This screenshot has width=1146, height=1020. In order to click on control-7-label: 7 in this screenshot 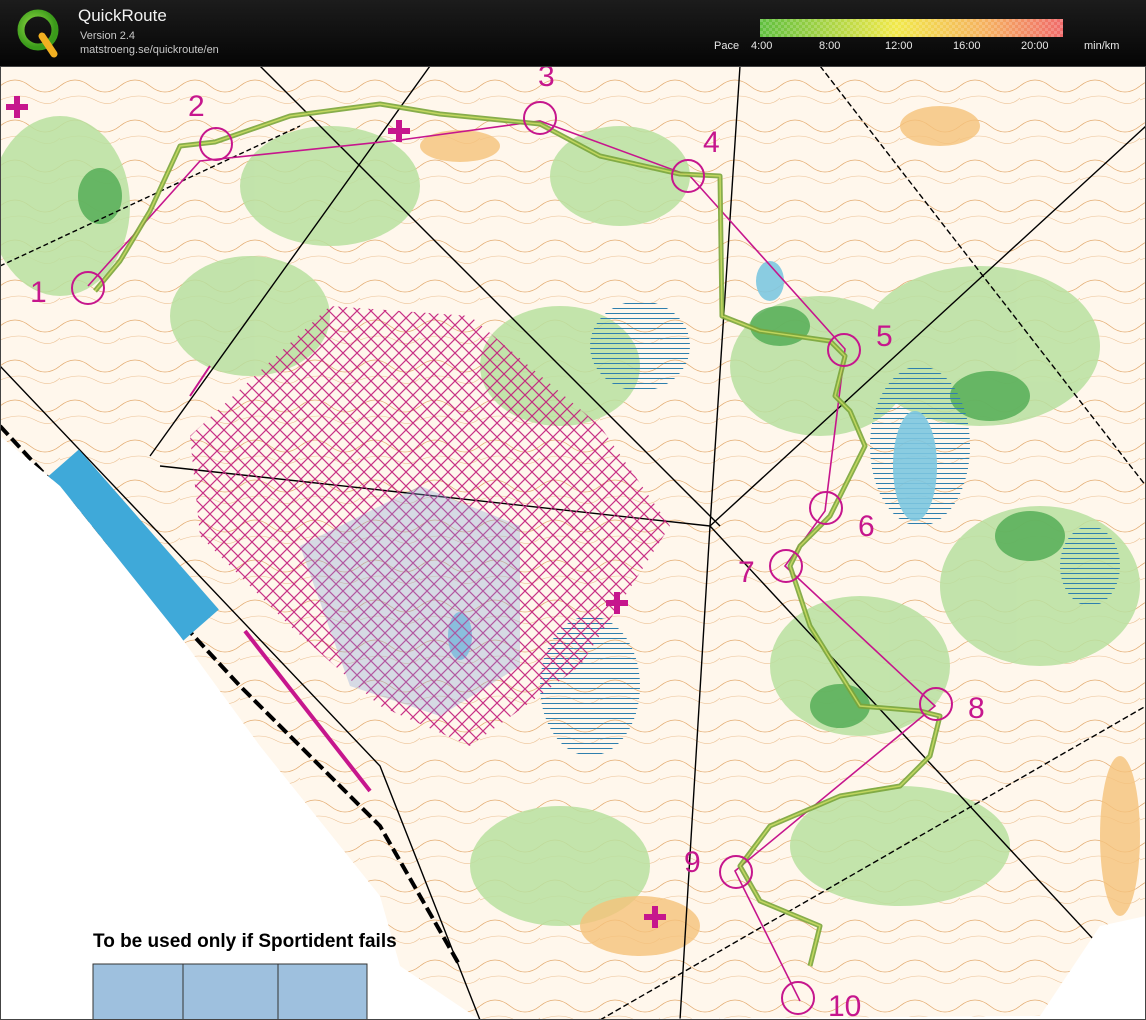, I will do `click(746, 572)`.